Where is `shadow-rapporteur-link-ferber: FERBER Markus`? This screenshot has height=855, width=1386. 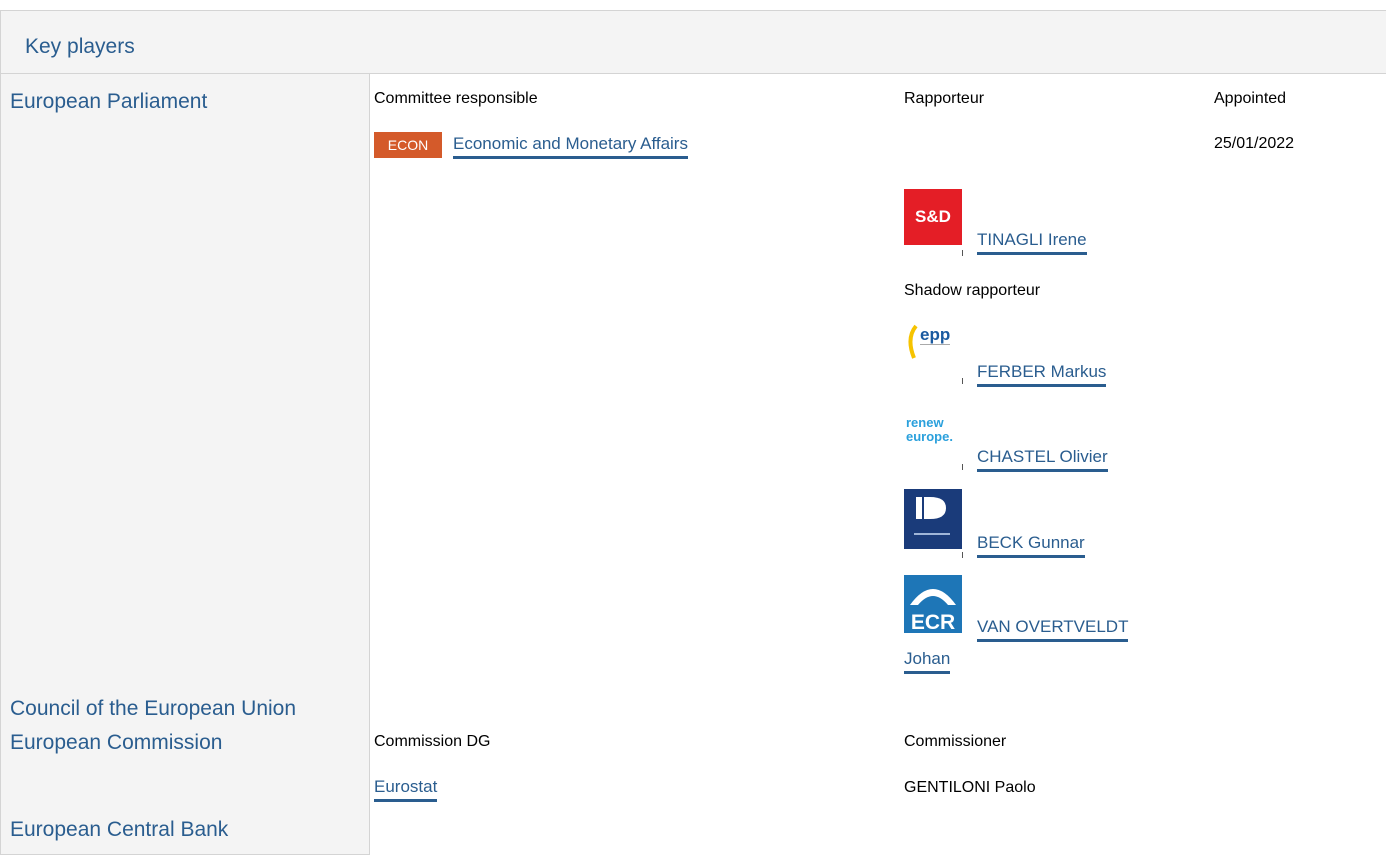 shadow-rapporteur-link-ferber: FERBER Markus is located at coordinates (1042, 374).